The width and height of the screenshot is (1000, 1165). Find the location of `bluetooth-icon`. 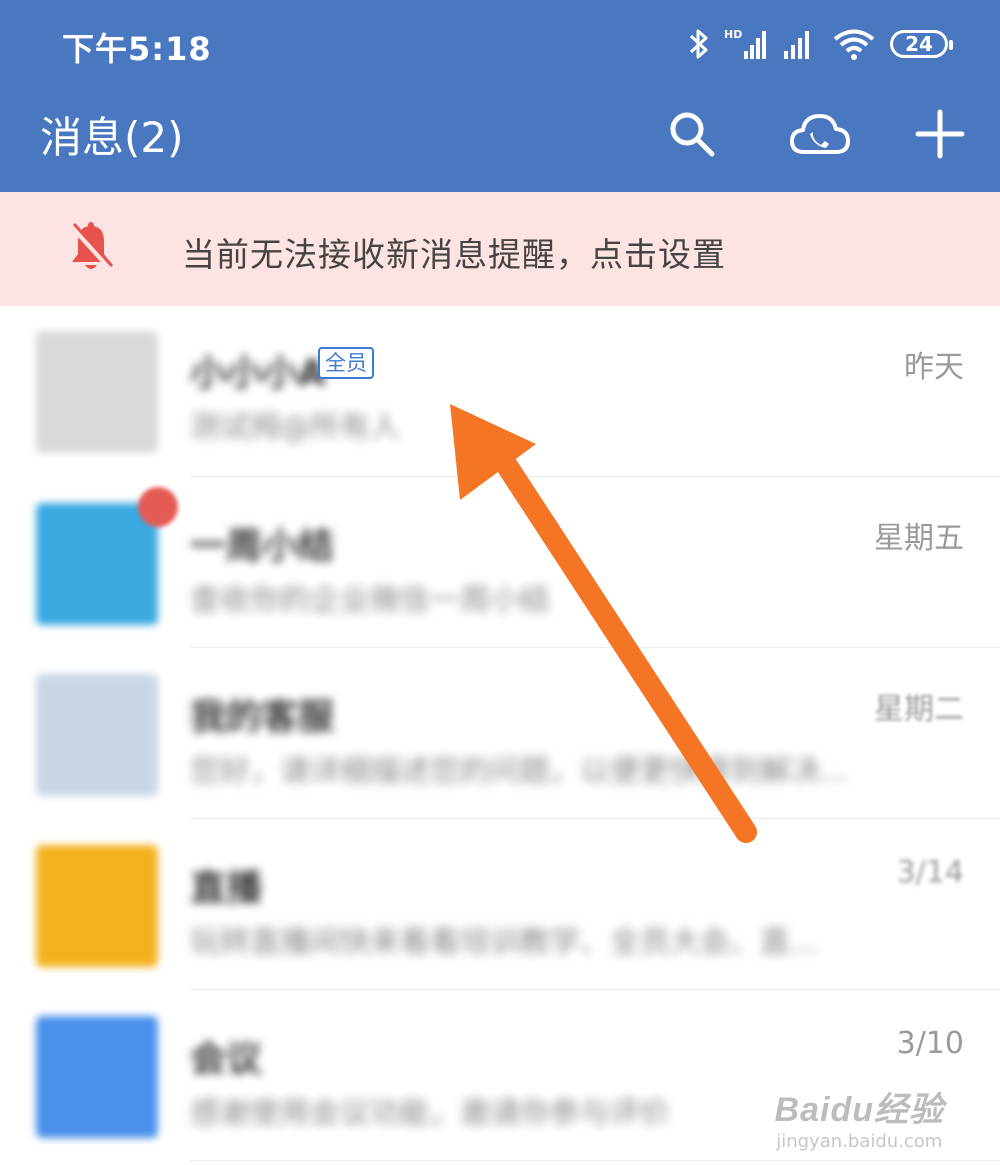

bluetooth-icon is located at coordinates (698, 44).